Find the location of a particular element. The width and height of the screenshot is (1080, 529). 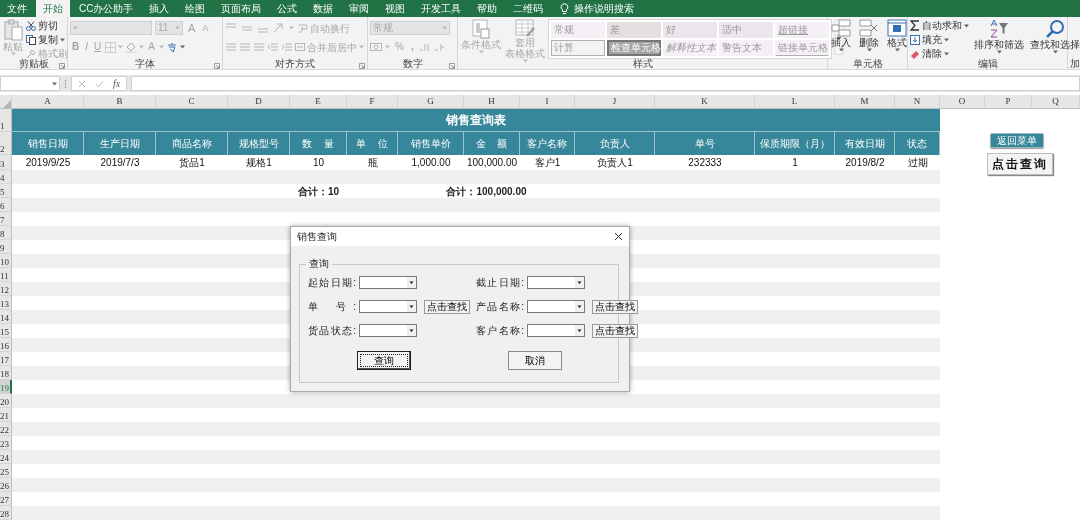

column-header: C is located at coordinates (192, 102).